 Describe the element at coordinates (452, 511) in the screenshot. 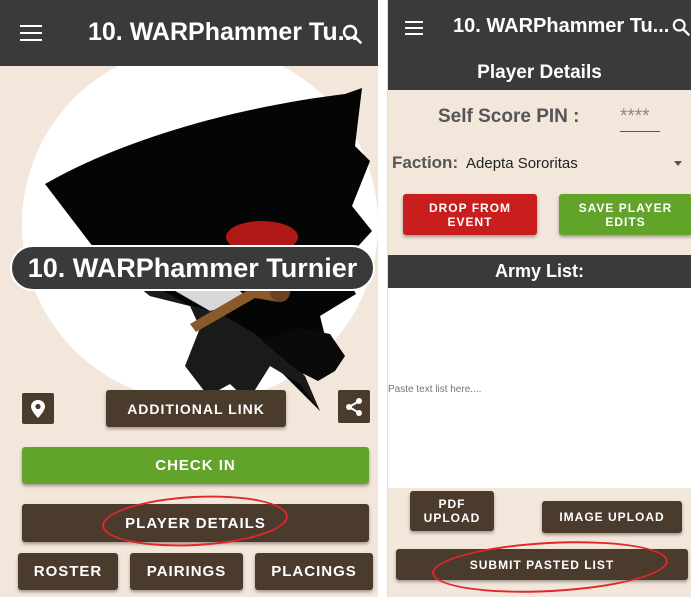

I see `pdf-upload-button: PDF UPLOAD` at that location.